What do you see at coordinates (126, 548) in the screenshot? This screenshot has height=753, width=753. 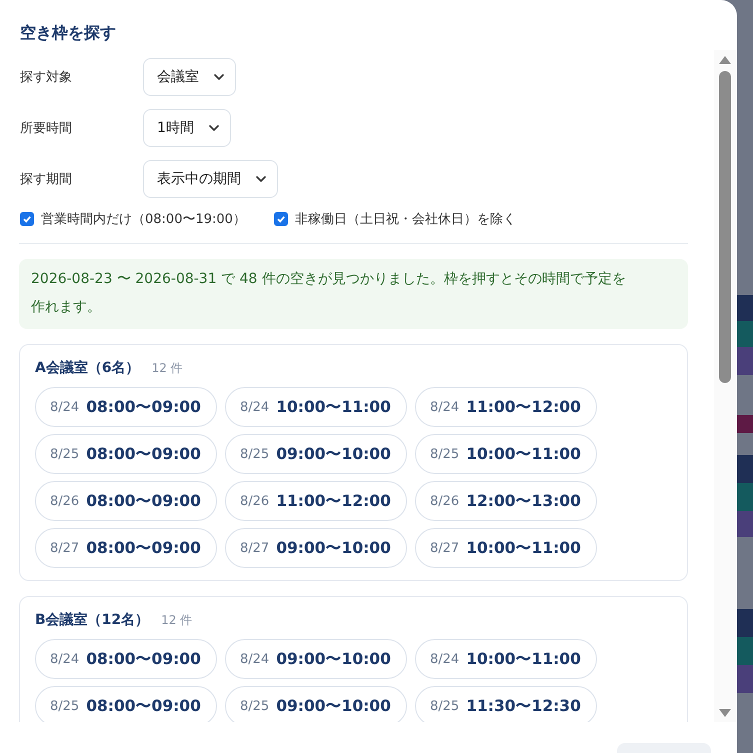 I see `time-slot-button: 8/27 08:00〜09:00` at bounding box center [126, 548].